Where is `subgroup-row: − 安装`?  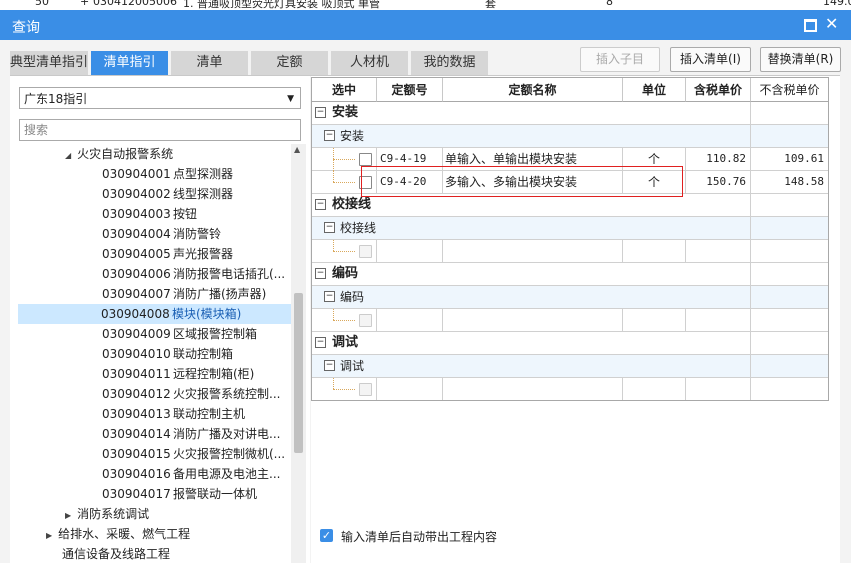
subgroup-row: − 安装 is located at coordinates (570, 136).